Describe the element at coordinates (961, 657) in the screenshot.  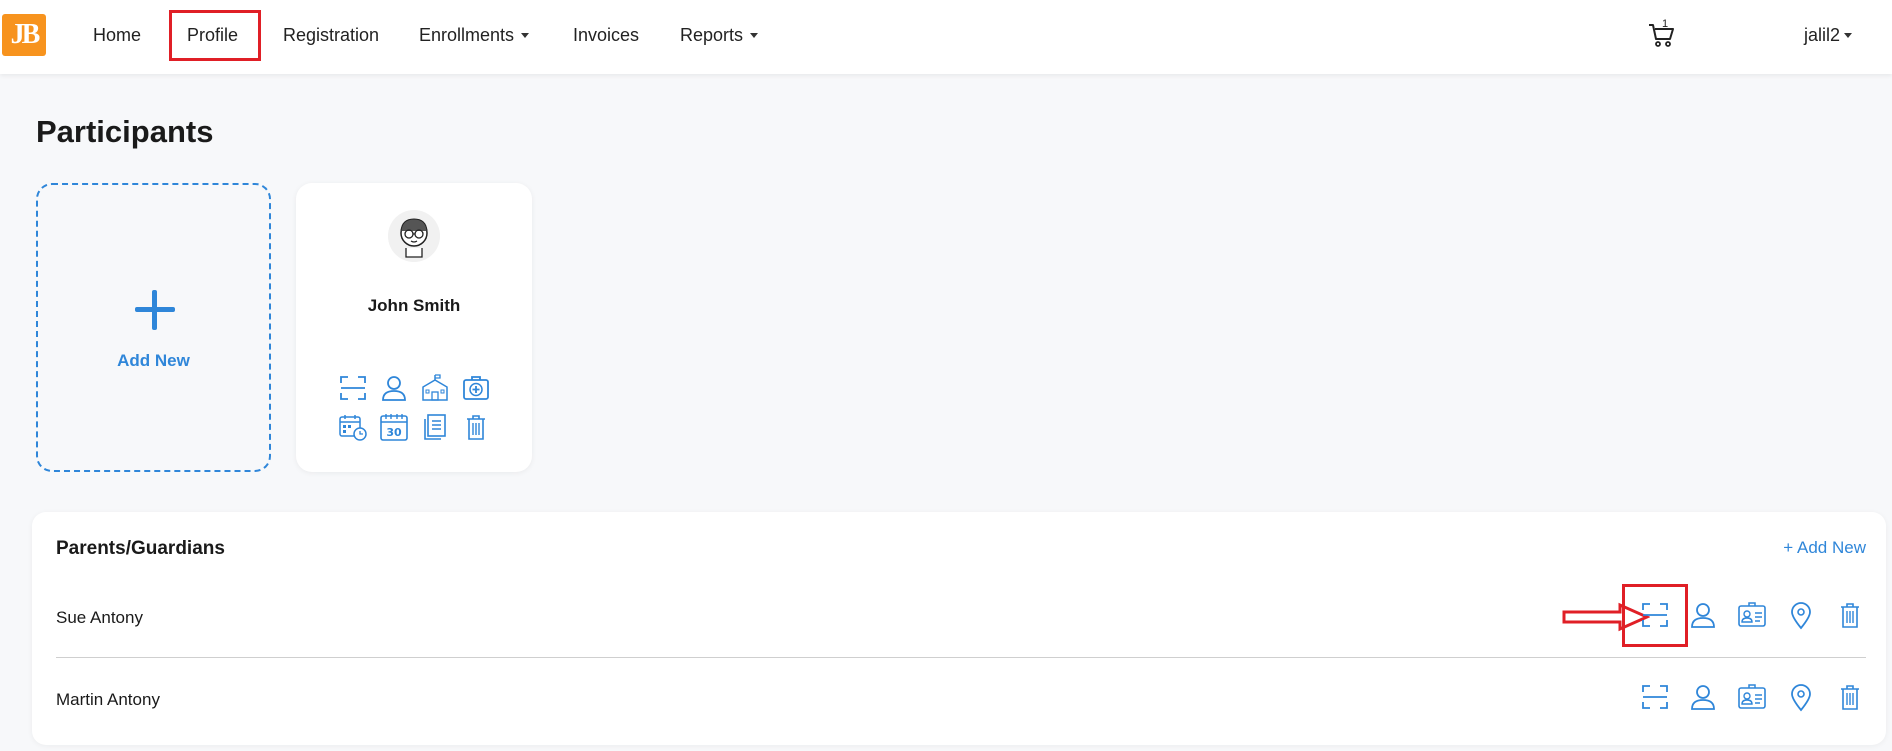
I see `row-divider` at that location.